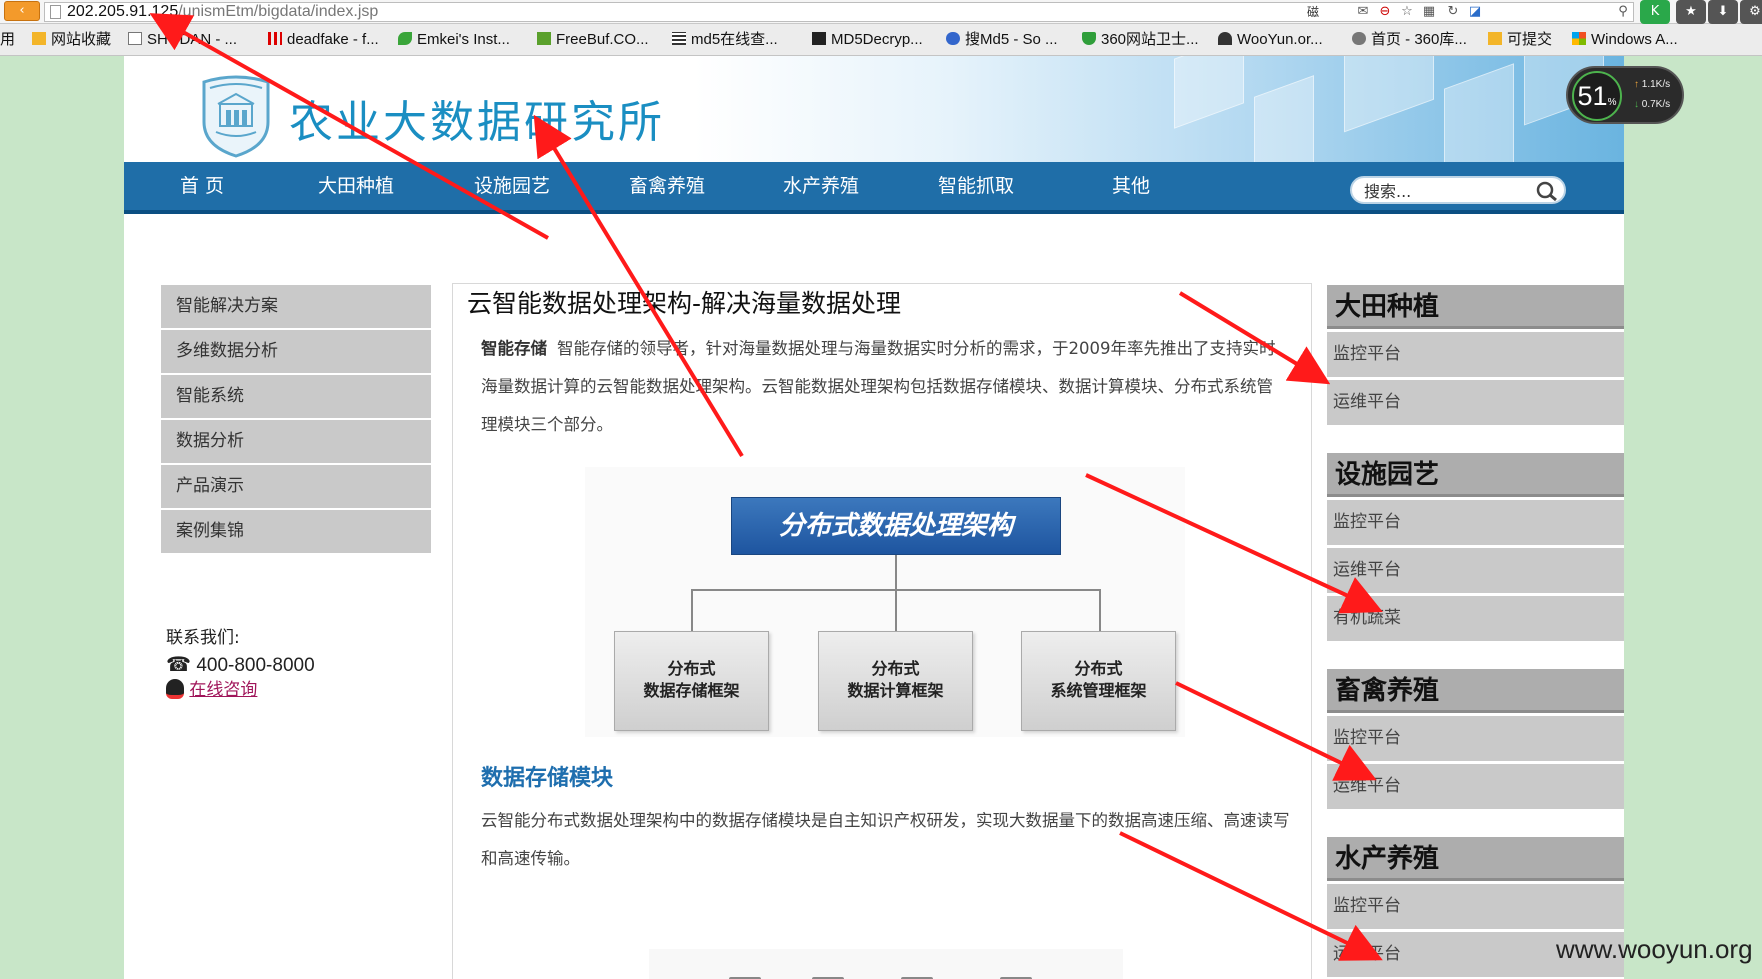 This screenshot has width=1762, height=979. What do you see at coordinates (1612, 102) in the screenshot?
I see `speed-unit: %` at bounding box center [1612, 102].